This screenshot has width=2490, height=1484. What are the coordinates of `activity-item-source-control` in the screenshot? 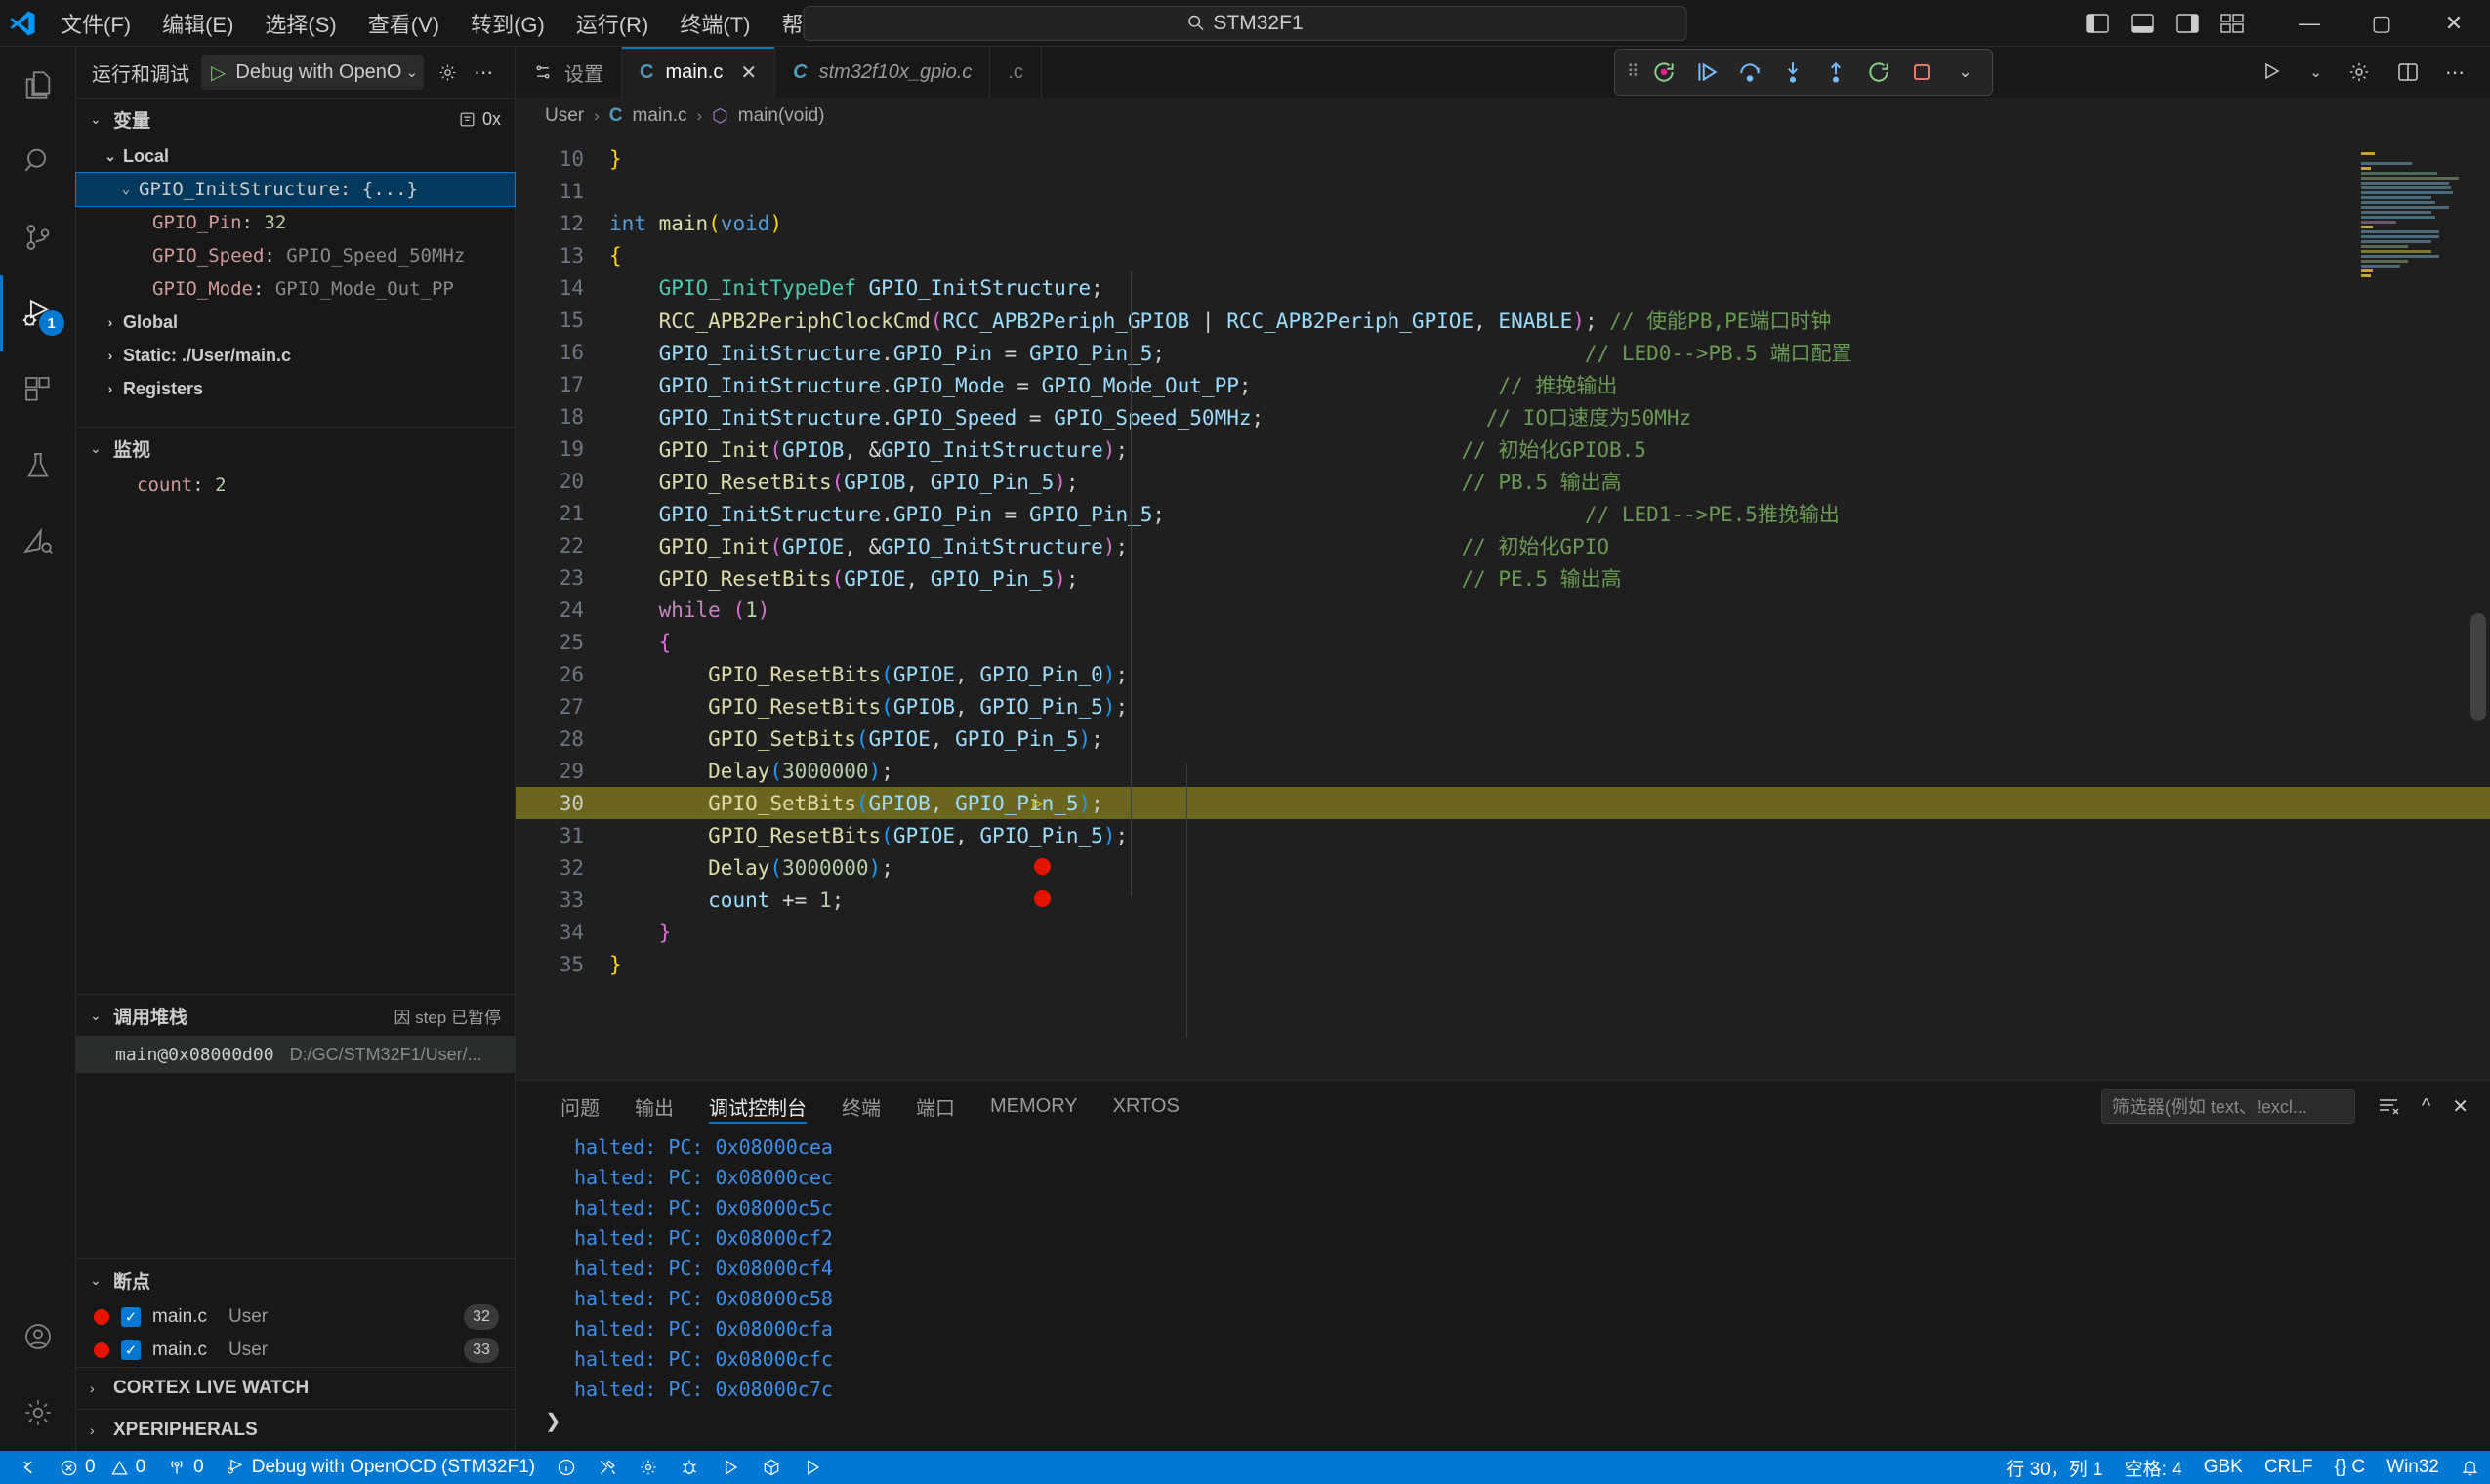 It's located at (38, 237).